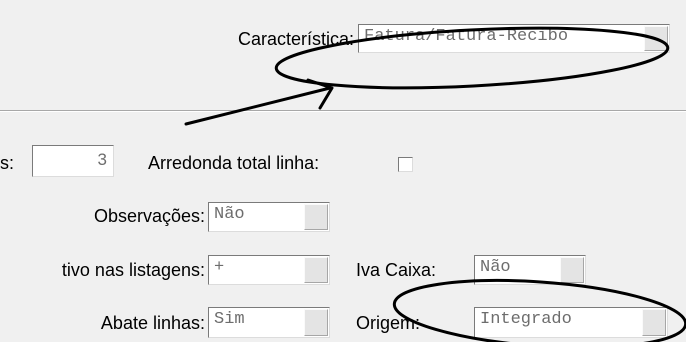  I want to click on origem-dropdown: Integrado, so click(571, 322).